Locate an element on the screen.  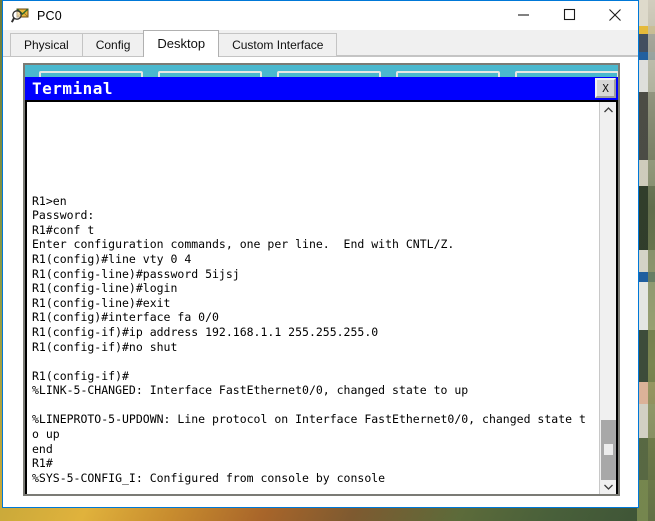
tab-bar: Physical Config Desktop Custom Interface is located at coordinates (320, 43).